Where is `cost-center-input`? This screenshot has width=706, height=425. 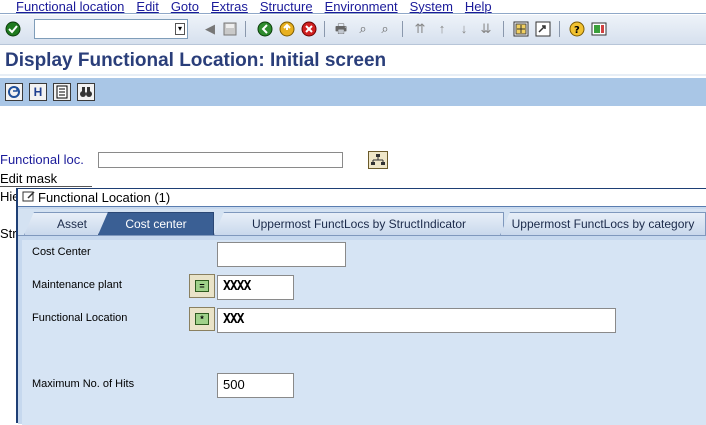
cost-center-input is located at coordinates (281, 254).